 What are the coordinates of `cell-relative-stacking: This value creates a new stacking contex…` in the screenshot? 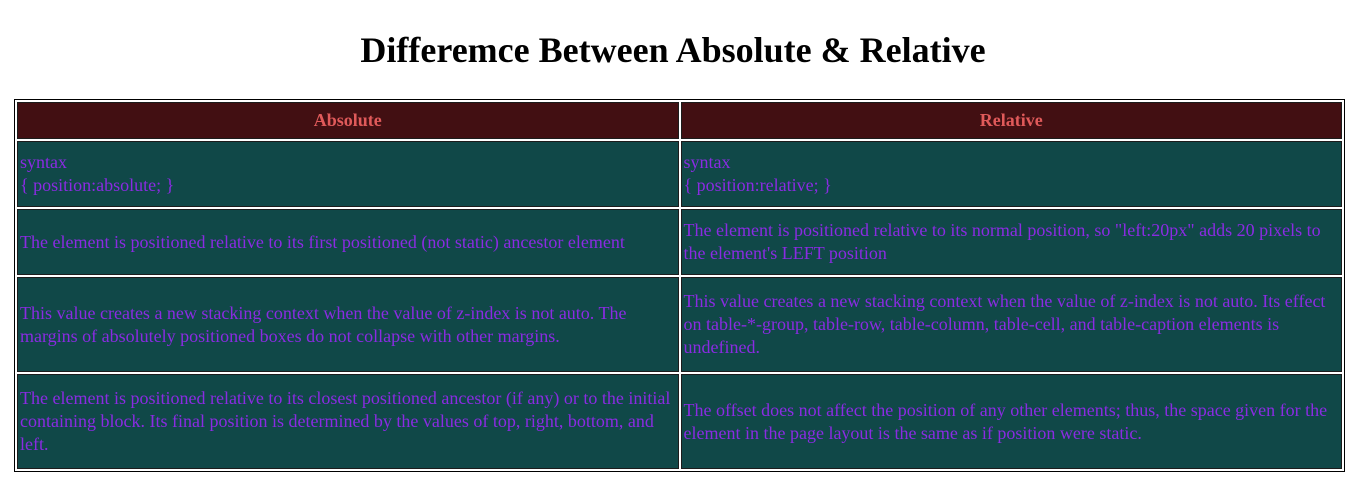 It's located at (1011, 324).